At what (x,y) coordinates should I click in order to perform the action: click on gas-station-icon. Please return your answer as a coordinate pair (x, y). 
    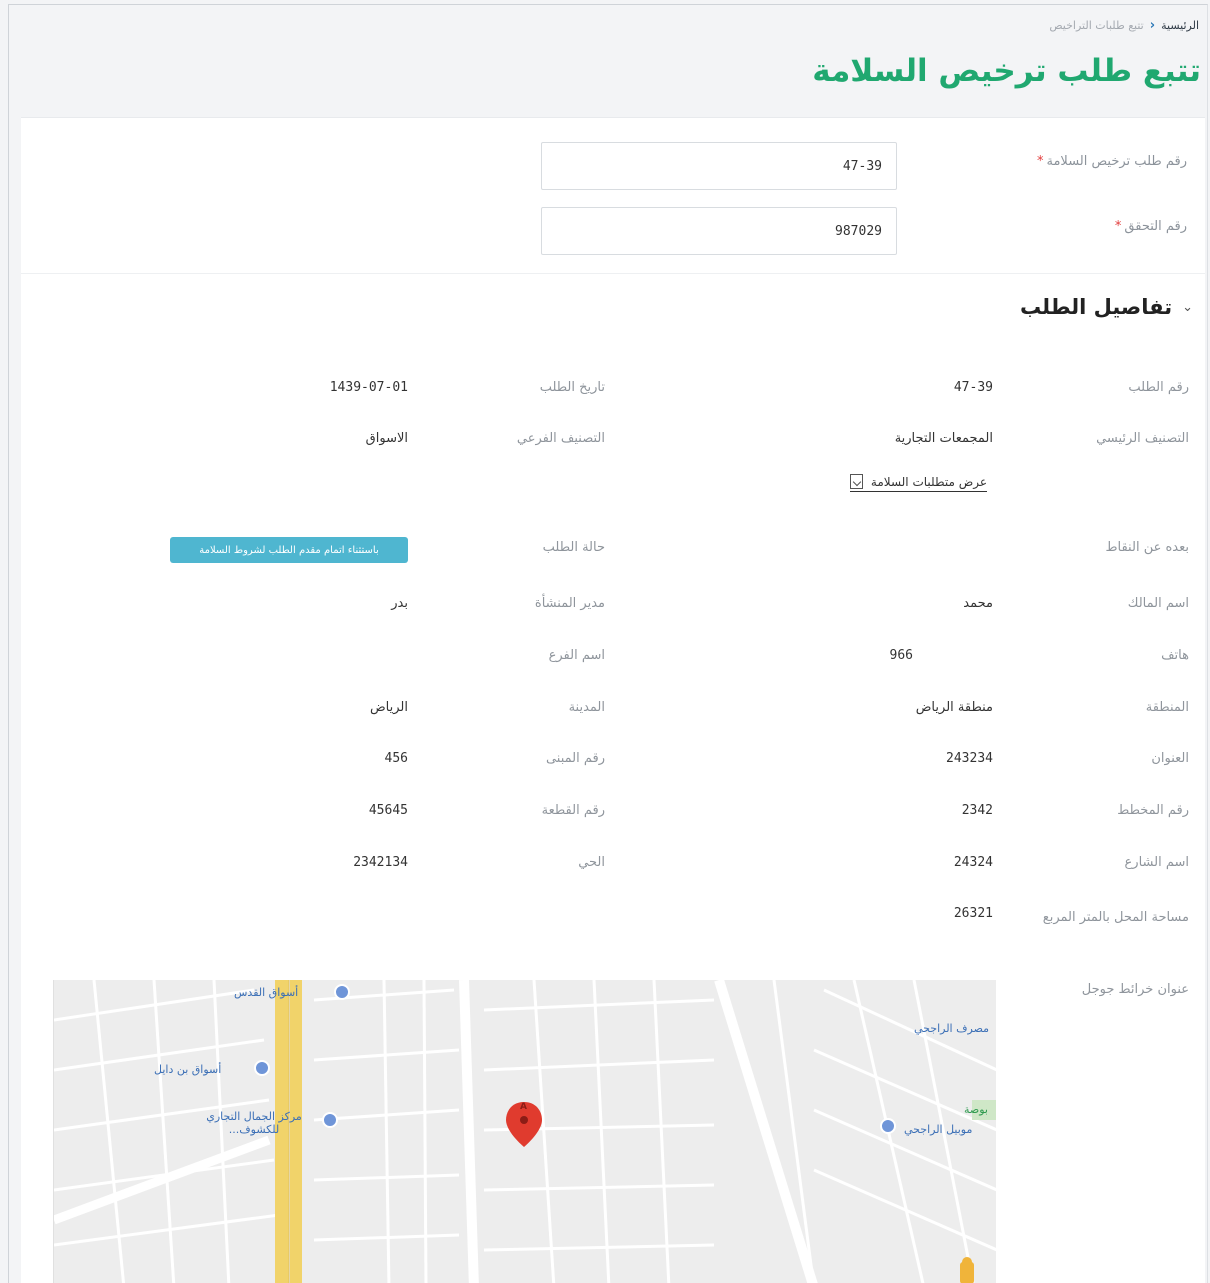
    Looking at the image, I should click on (888, 1126).